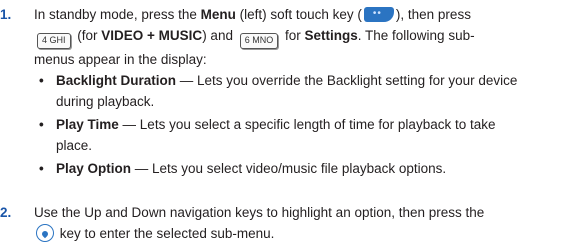 The height and width of the screenshot is (250, 584). I want to click on menu-term: Menu, so click(218, 14).